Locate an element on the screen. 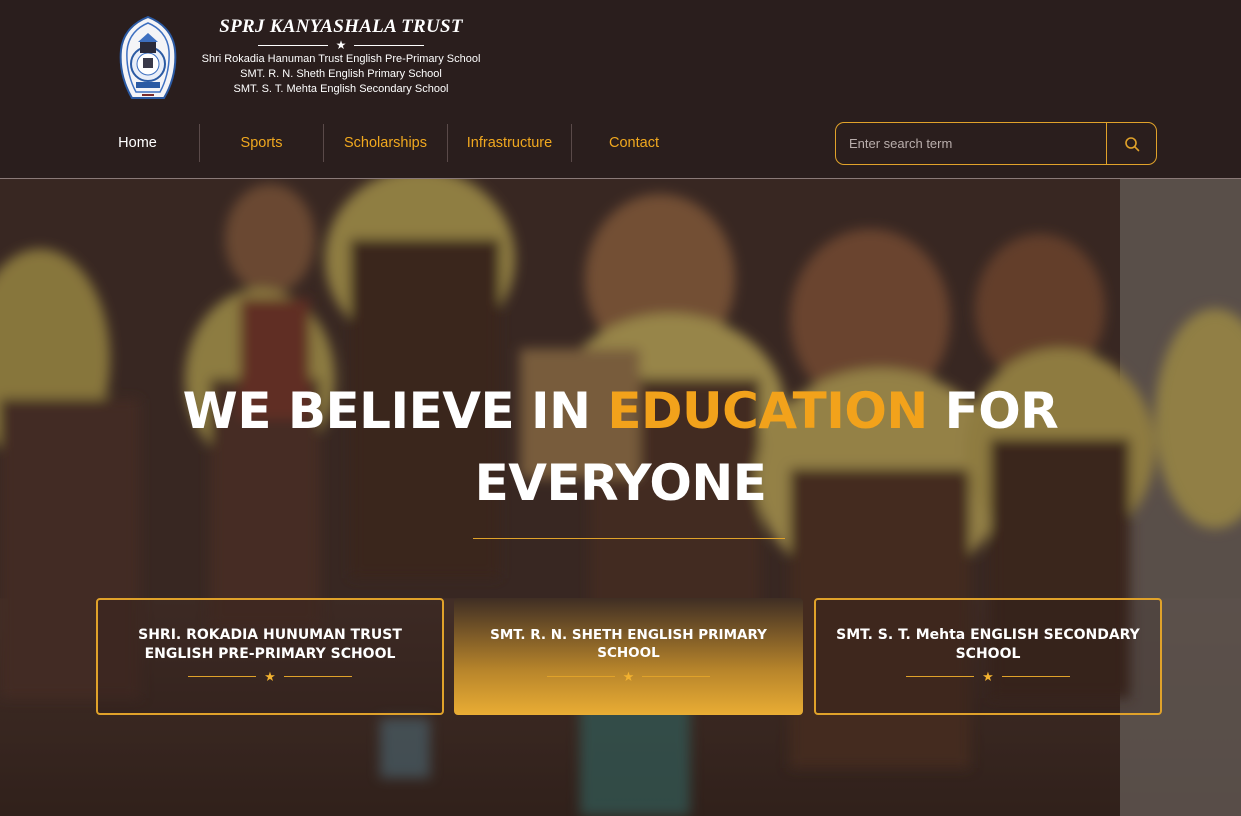 Image resolution: width=1241 pixels, height=816 pixels. nav-home: Home is located at coordinates (138, 143).